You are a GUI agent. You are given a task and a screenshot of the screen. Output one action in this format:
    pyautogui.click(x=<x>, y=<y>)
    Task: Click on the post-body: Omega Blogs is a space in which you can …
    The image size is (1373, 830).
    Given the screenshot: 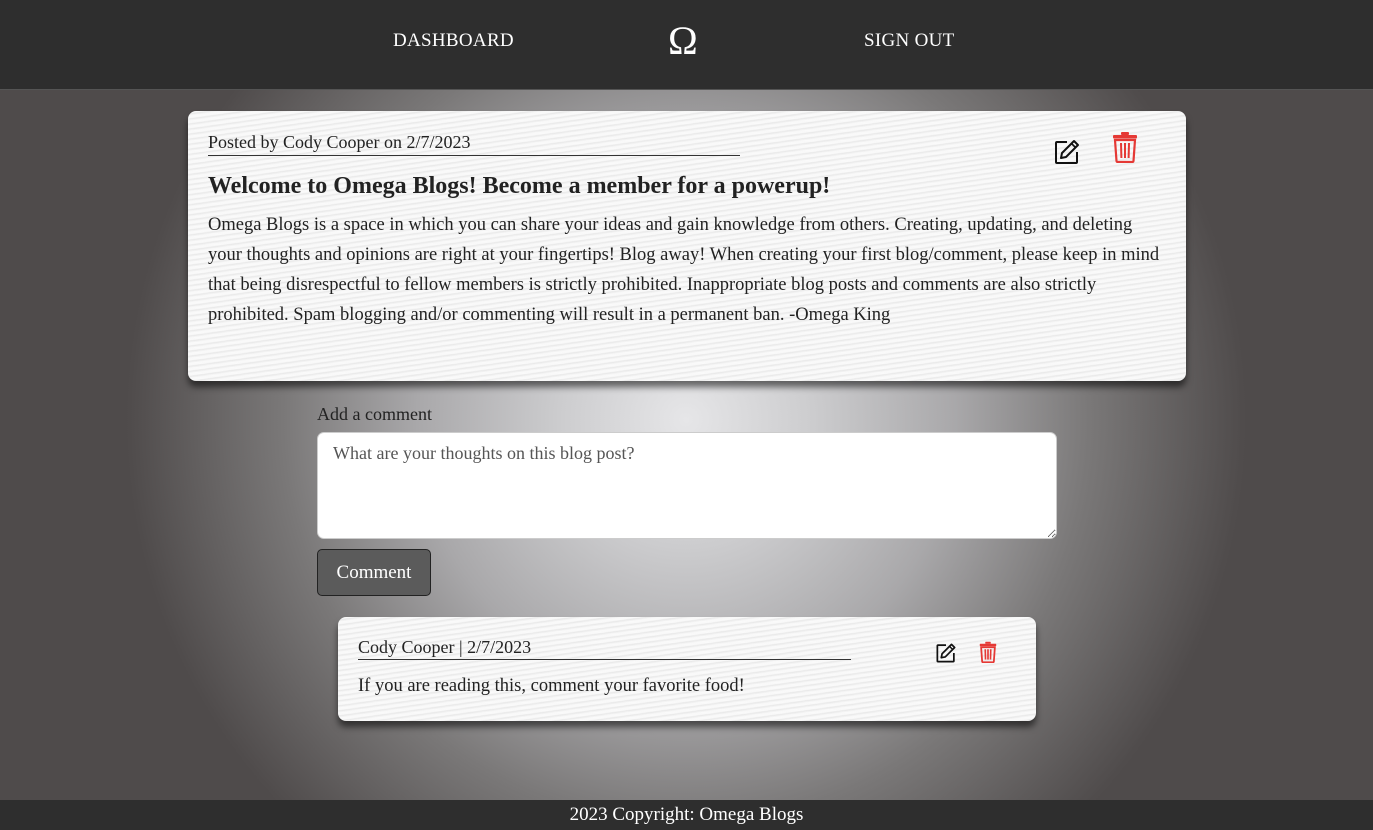 What is the action you would take?
    pyautogui.click(x=684, y=270)
    